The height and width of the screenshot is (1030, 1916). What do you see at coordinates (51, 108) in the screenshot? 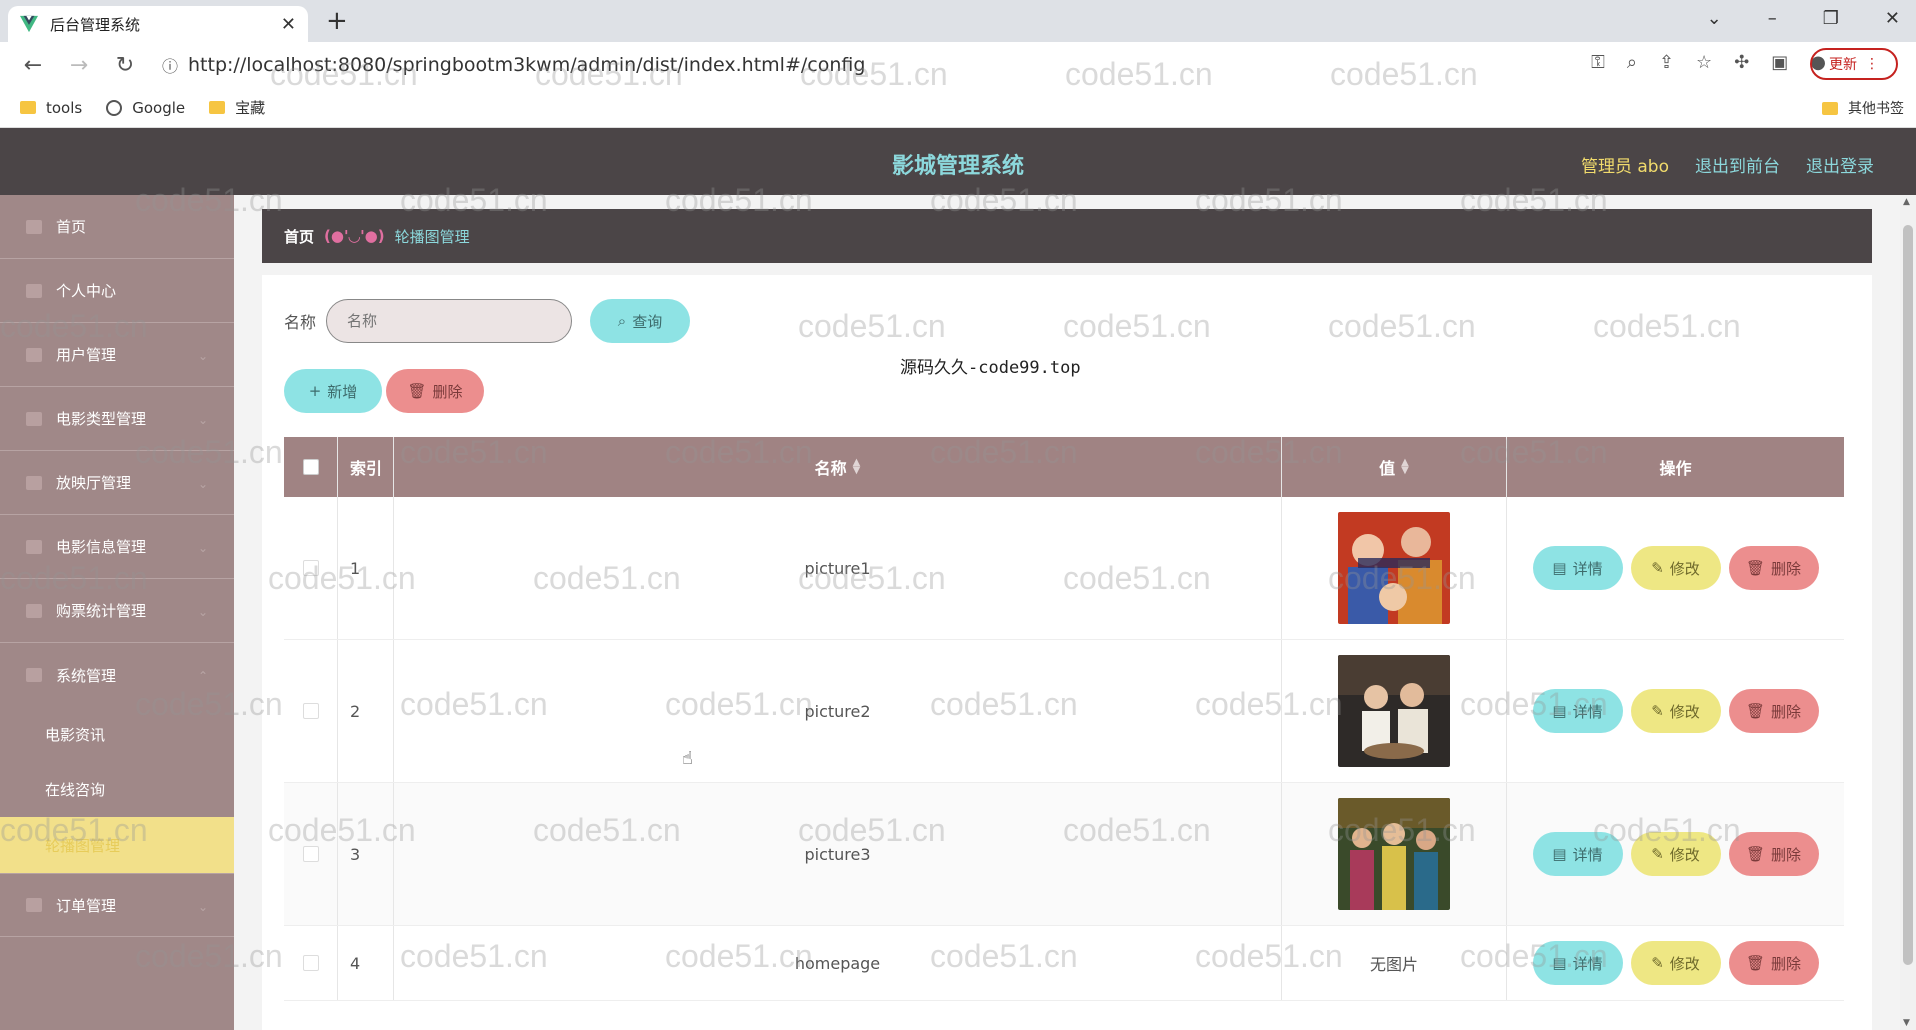
I see `bookmark-tools: tools` at bounding box center [51, 108].